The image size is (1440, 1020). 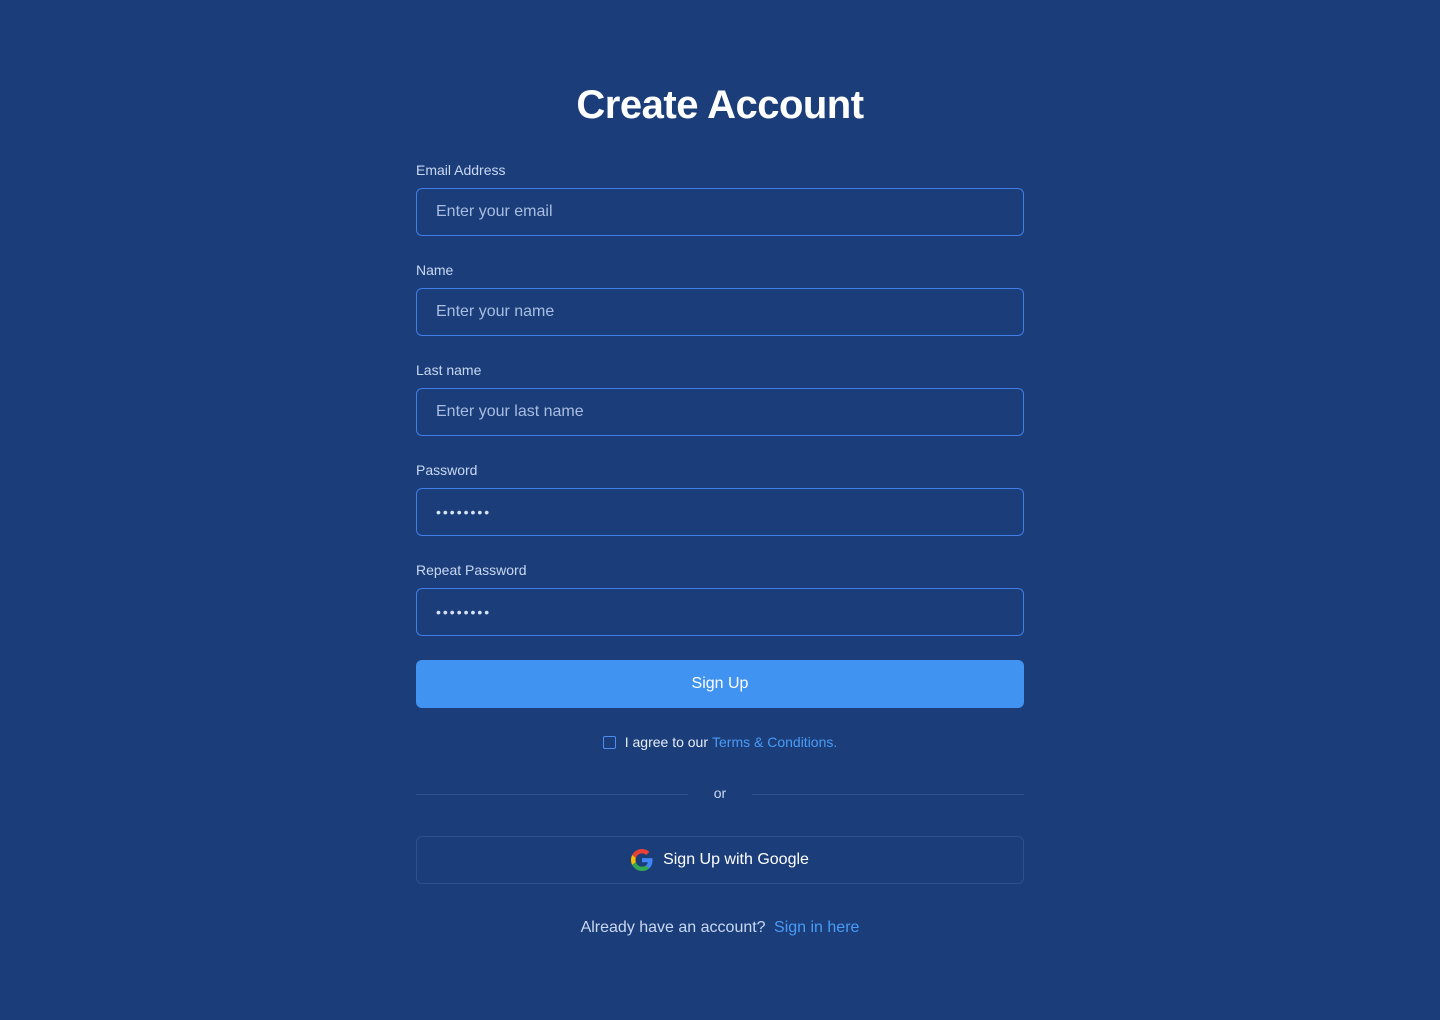 I want to click on sign-in-text: Already have an account?, so click(x=673, y=927).